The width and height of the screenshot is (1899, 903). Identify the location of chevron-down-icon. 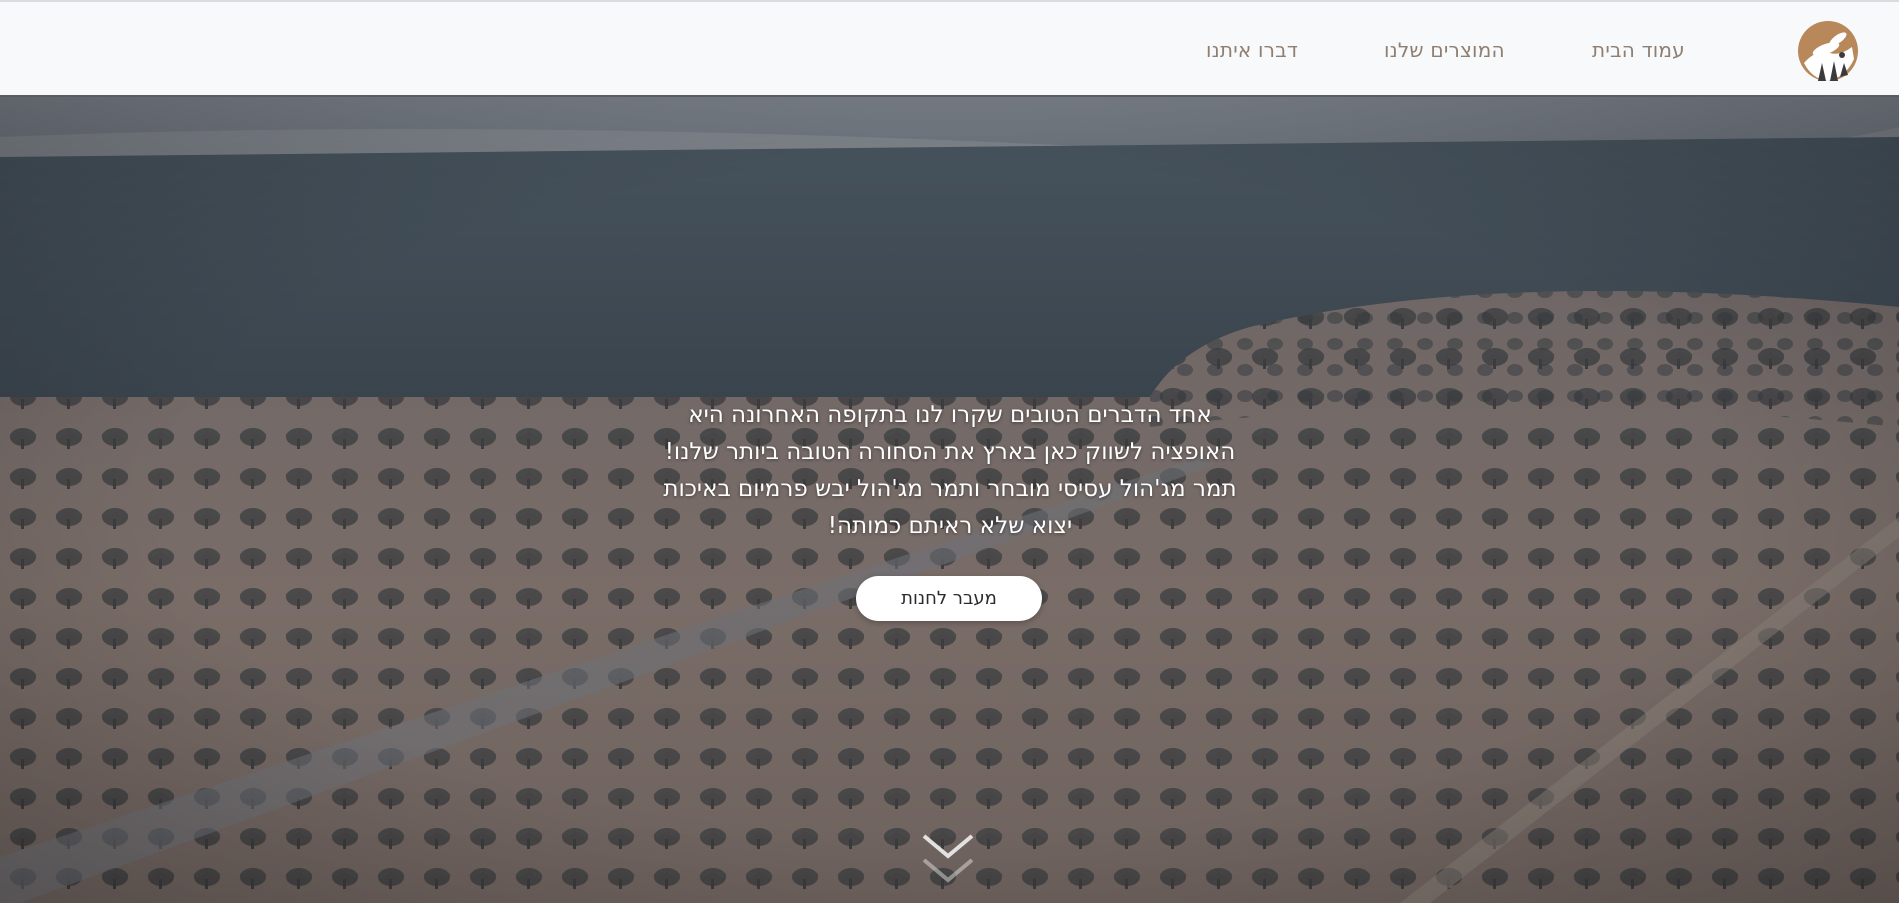
(948, 860).